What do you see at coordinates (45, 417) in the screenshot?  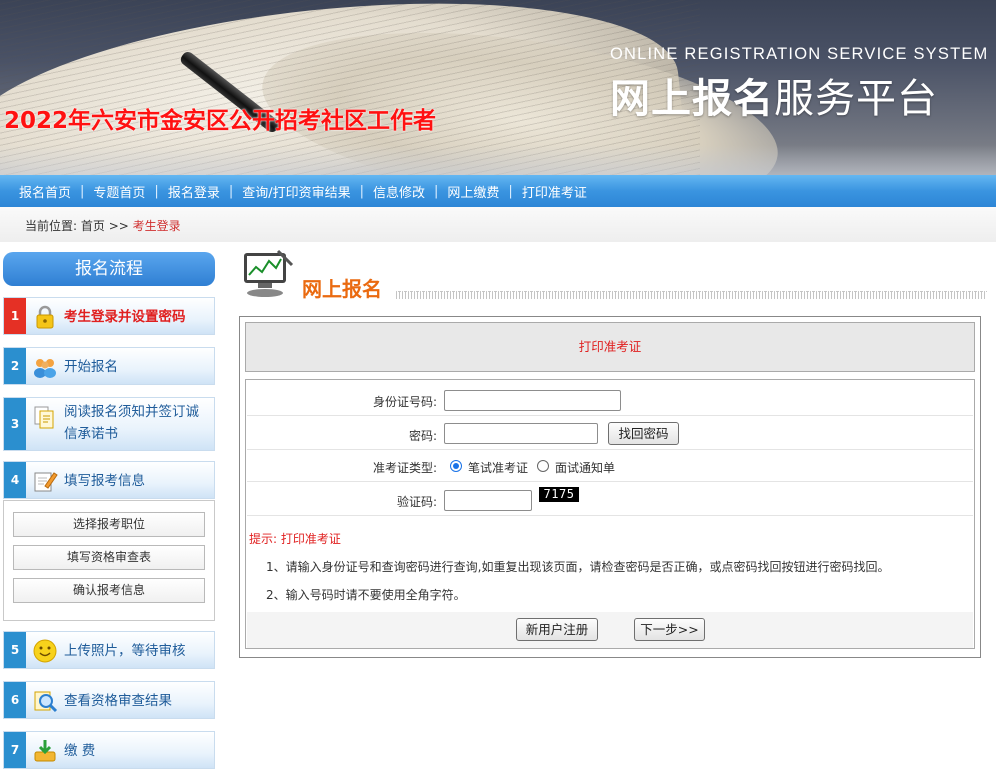 I see `documents-icon` at bounding box center [45, 417].